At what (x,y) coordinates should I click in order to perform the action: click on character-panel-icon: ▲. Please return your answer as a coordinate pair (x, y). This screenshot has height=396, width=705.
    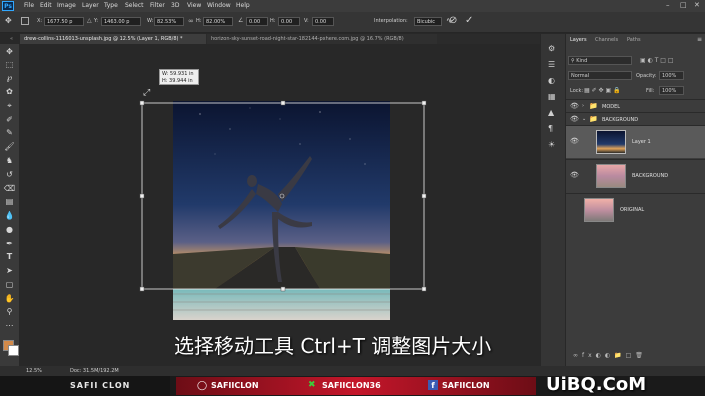
    Looking at the image, I should click on (551, 112).